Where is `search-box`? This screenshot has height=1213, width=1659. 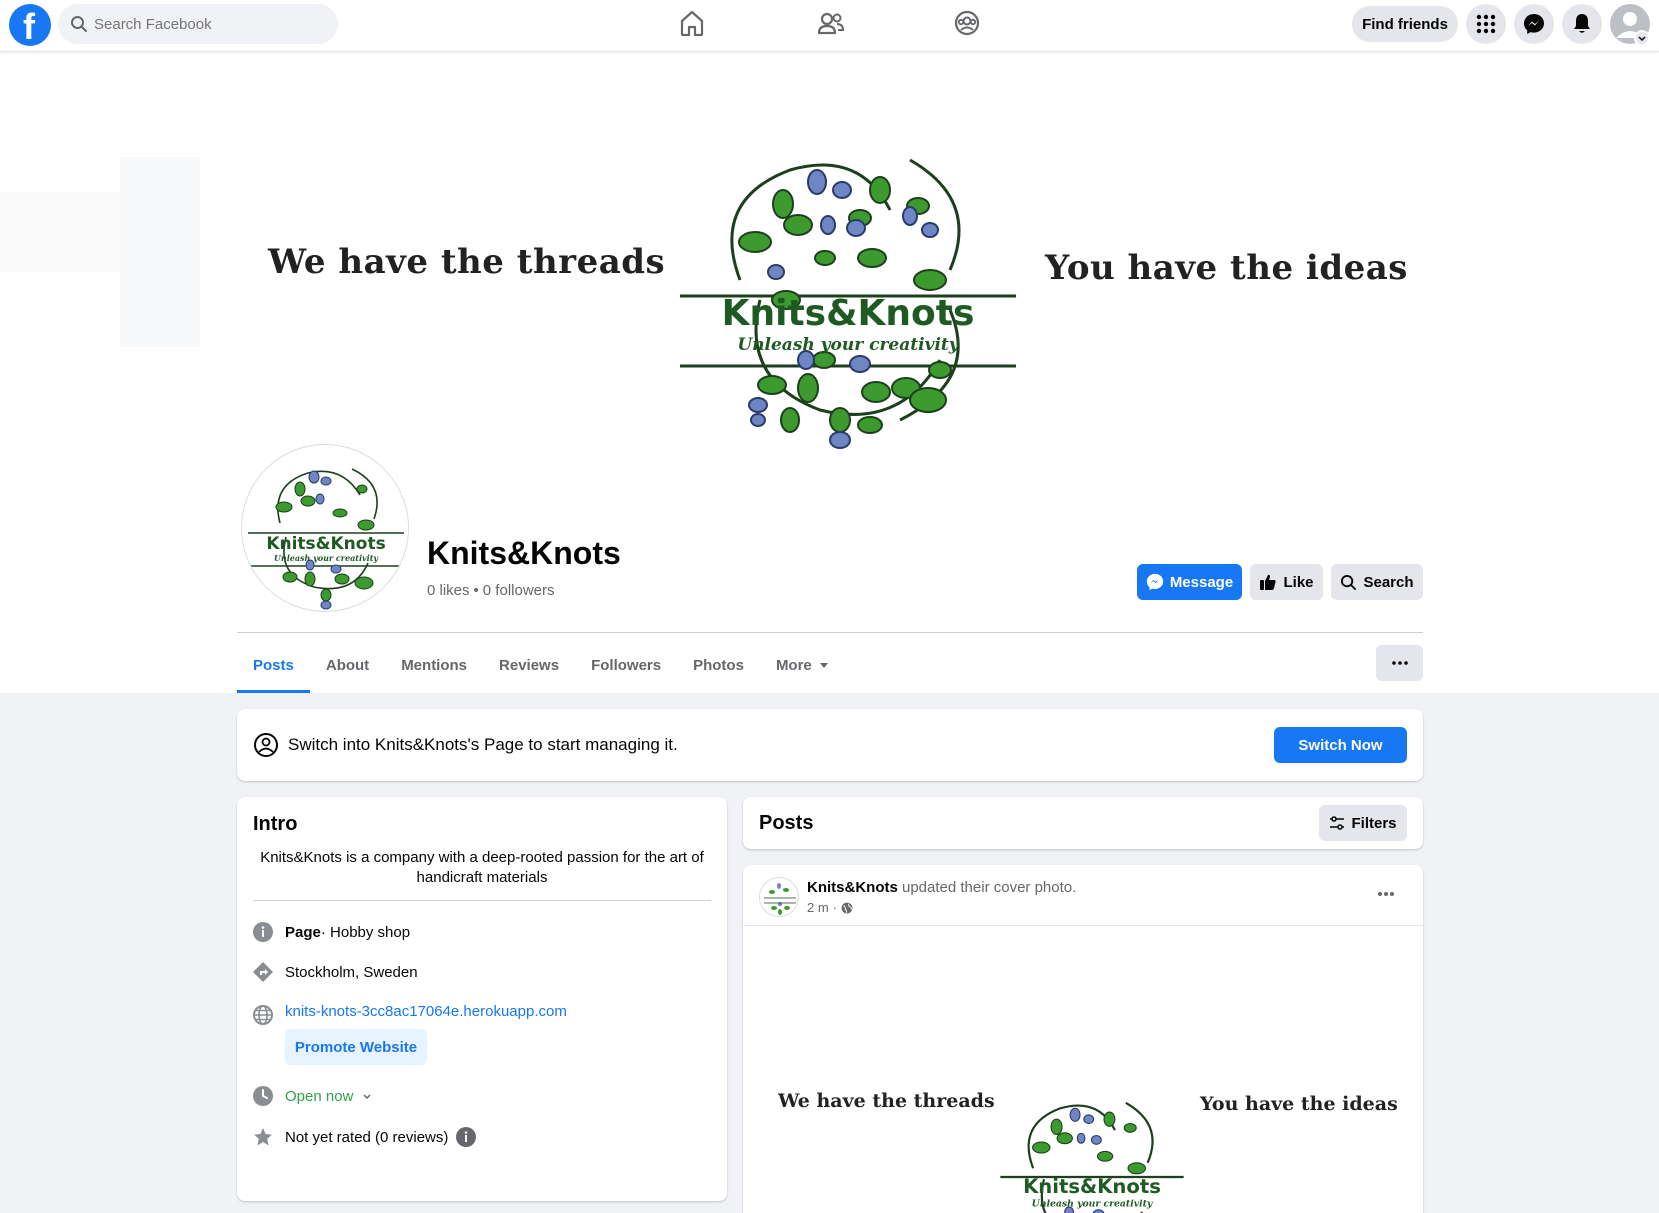 search-box is located at coordinates (198, 24).